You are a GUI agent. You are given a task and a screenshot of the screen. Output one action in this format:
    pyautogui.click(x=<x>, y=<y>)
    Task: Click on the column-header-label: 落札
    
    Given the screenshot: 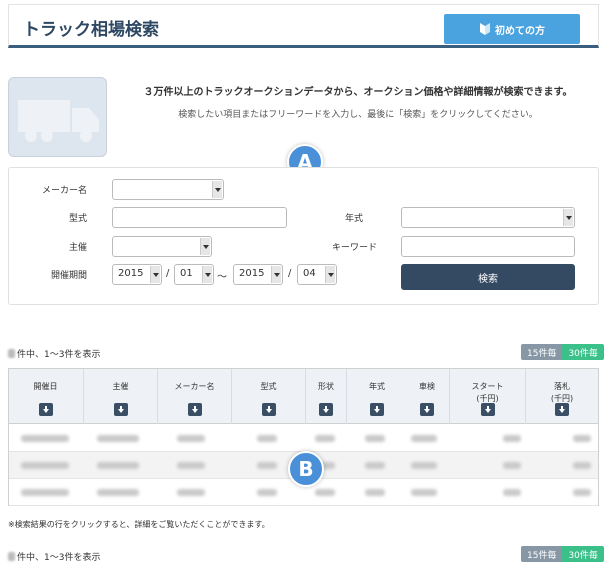 What is the action you would take?
    pyautogui.click(x=562, y=386)
    